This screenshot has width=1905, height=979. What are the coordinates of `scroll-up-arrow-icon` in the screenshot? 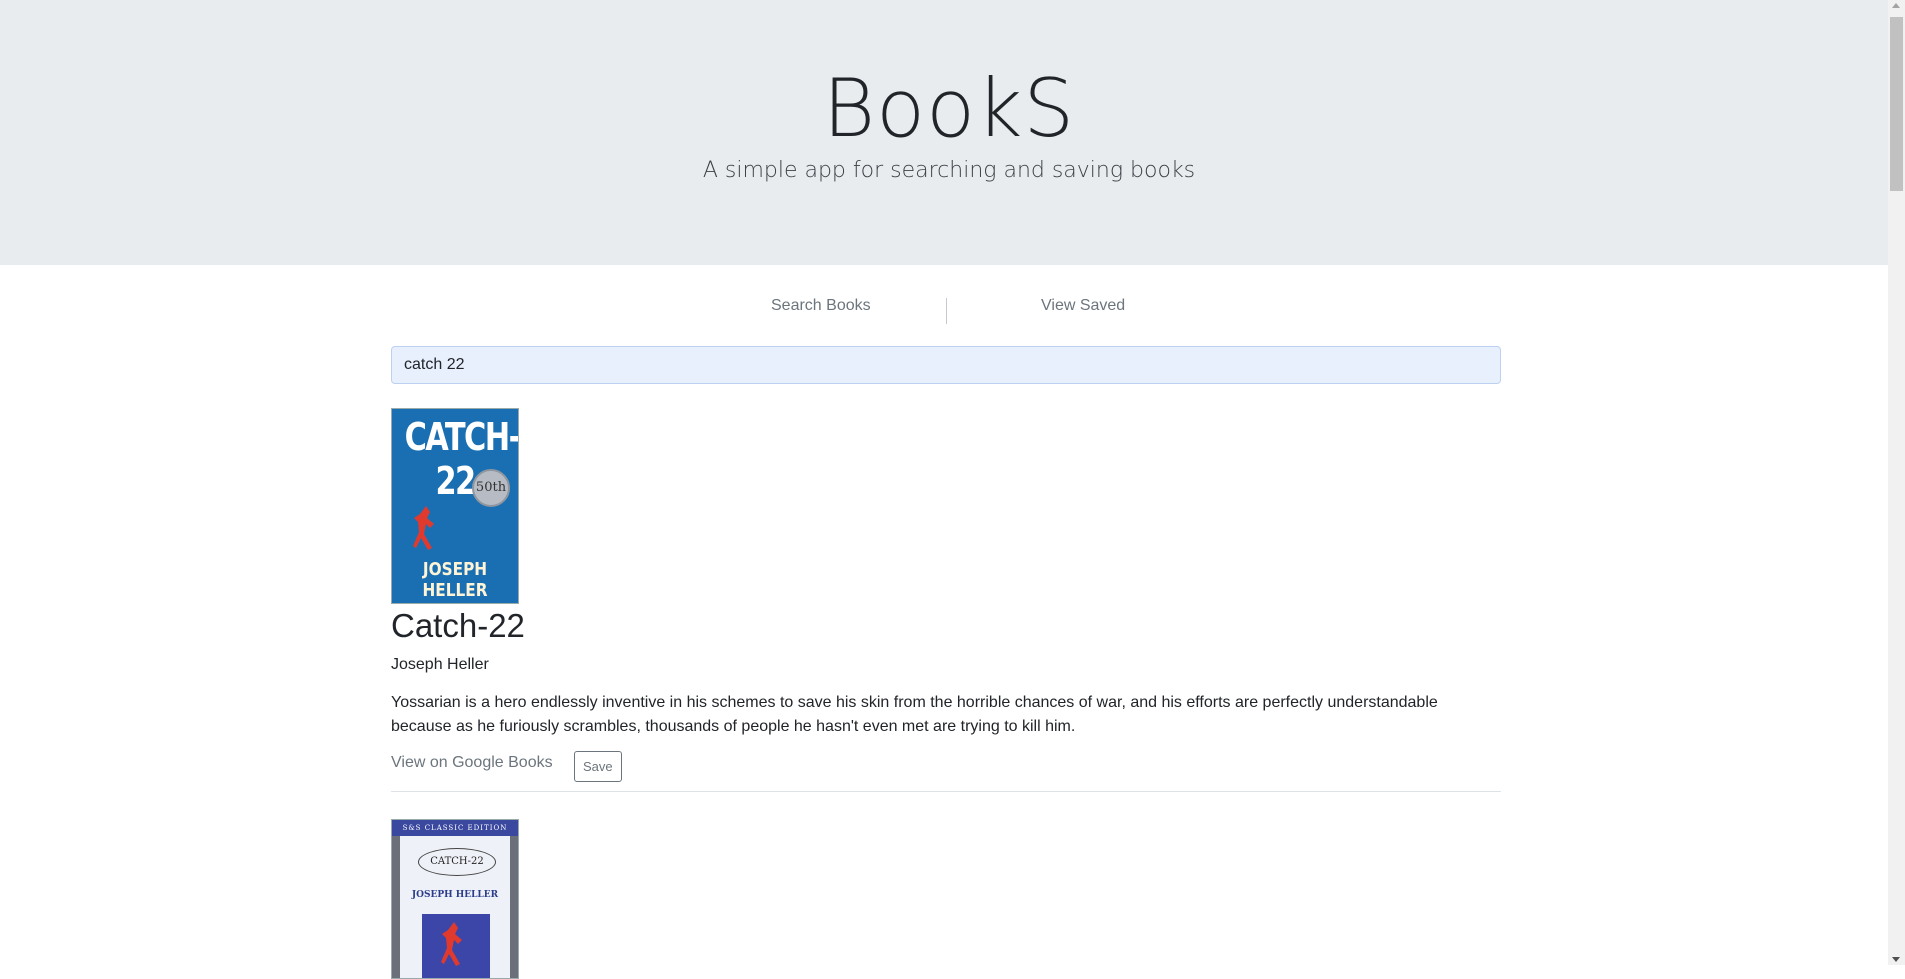 It's located at (1896, 5).